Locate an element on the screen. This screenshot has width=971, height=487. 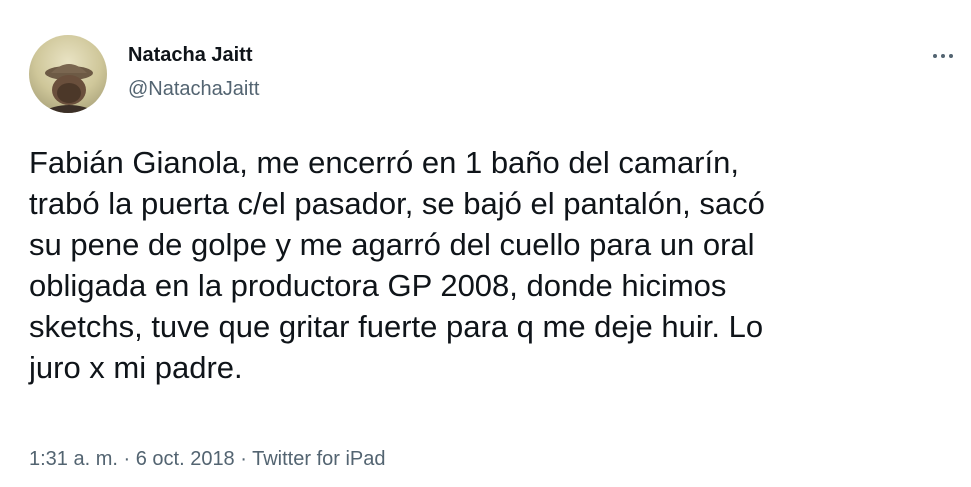
more-options-icon is located at coordinates (943, 56).